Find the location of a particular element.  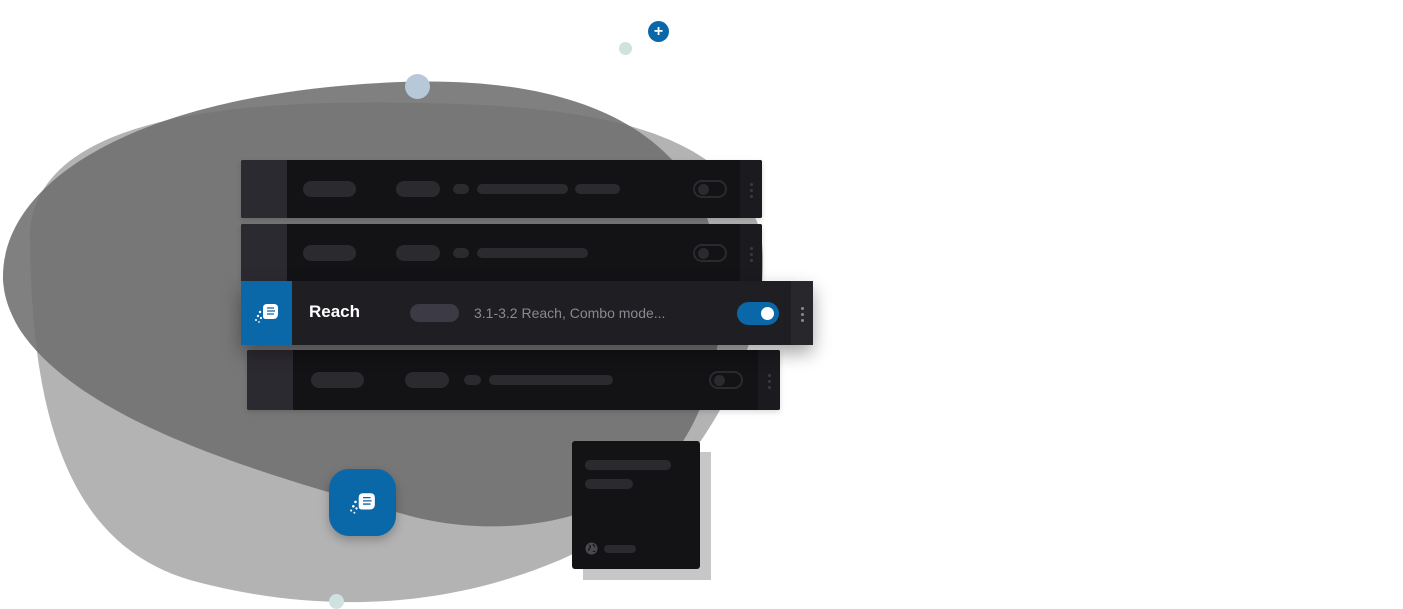

toggle-switch-on is located at coordinates (758, 313).